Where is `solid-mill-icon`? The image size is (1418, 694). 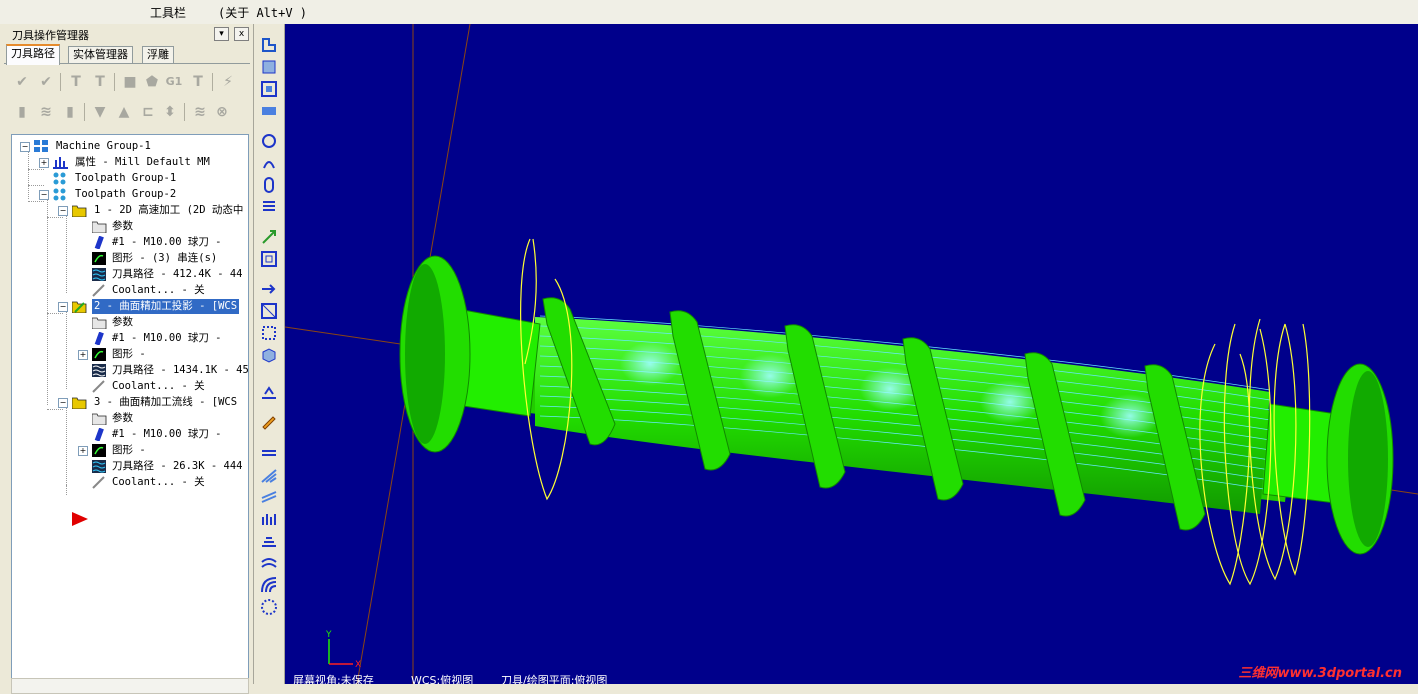 solid-mill-icon is located at coordinates (269, 355).